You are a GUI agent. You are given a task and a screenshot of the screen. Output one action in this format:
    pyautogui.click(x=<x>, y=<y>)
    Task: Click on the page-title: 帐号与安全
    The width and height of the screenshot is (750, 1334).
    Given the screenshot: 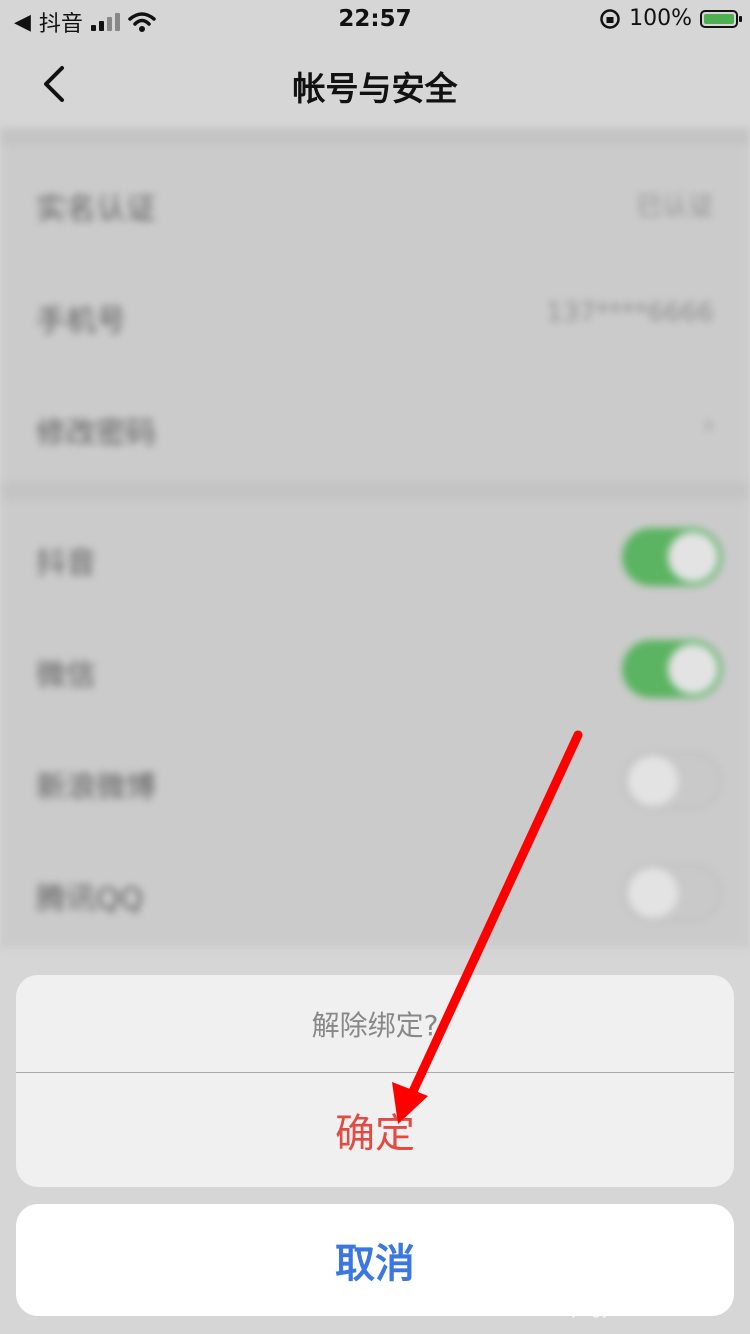 What is the action you would take?
    pyautogui.click(x=375, y=88)
    